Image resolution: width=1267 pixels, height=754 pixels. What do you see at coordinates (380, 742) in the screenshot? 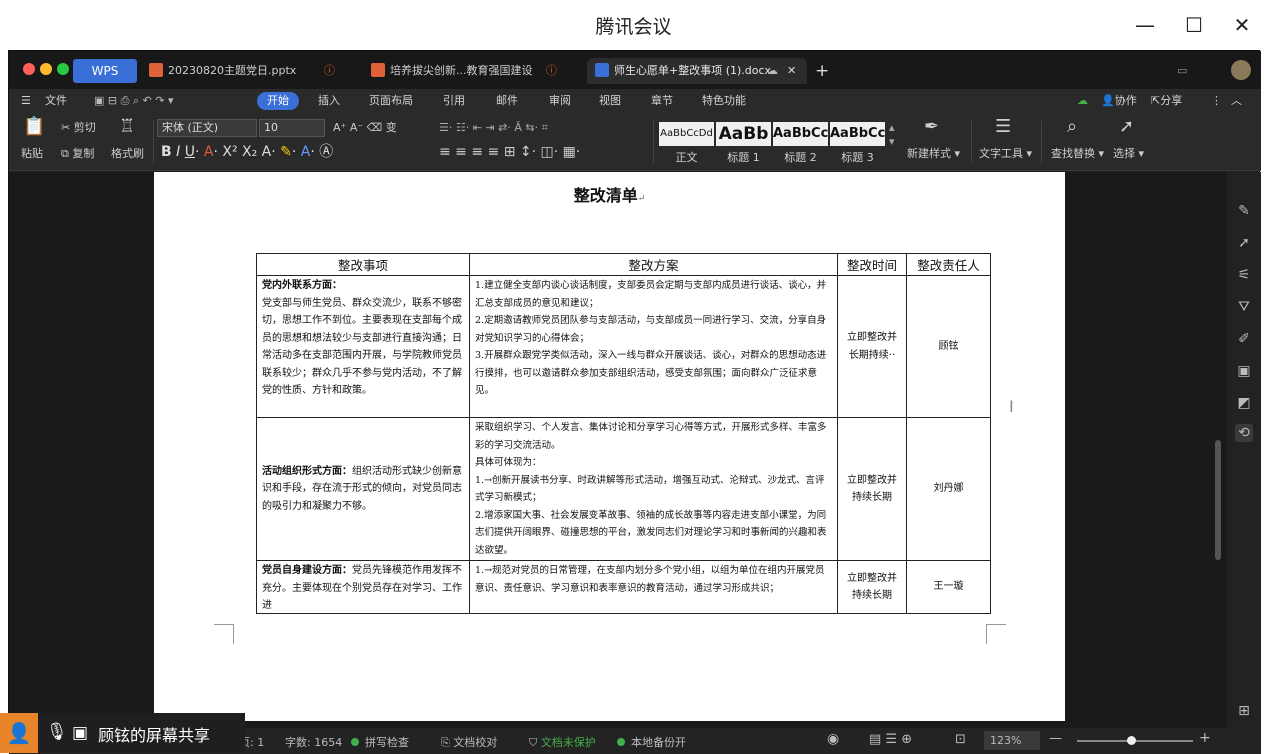
I see `spell-check: 拼写检查` at bounding box center [380, 742].